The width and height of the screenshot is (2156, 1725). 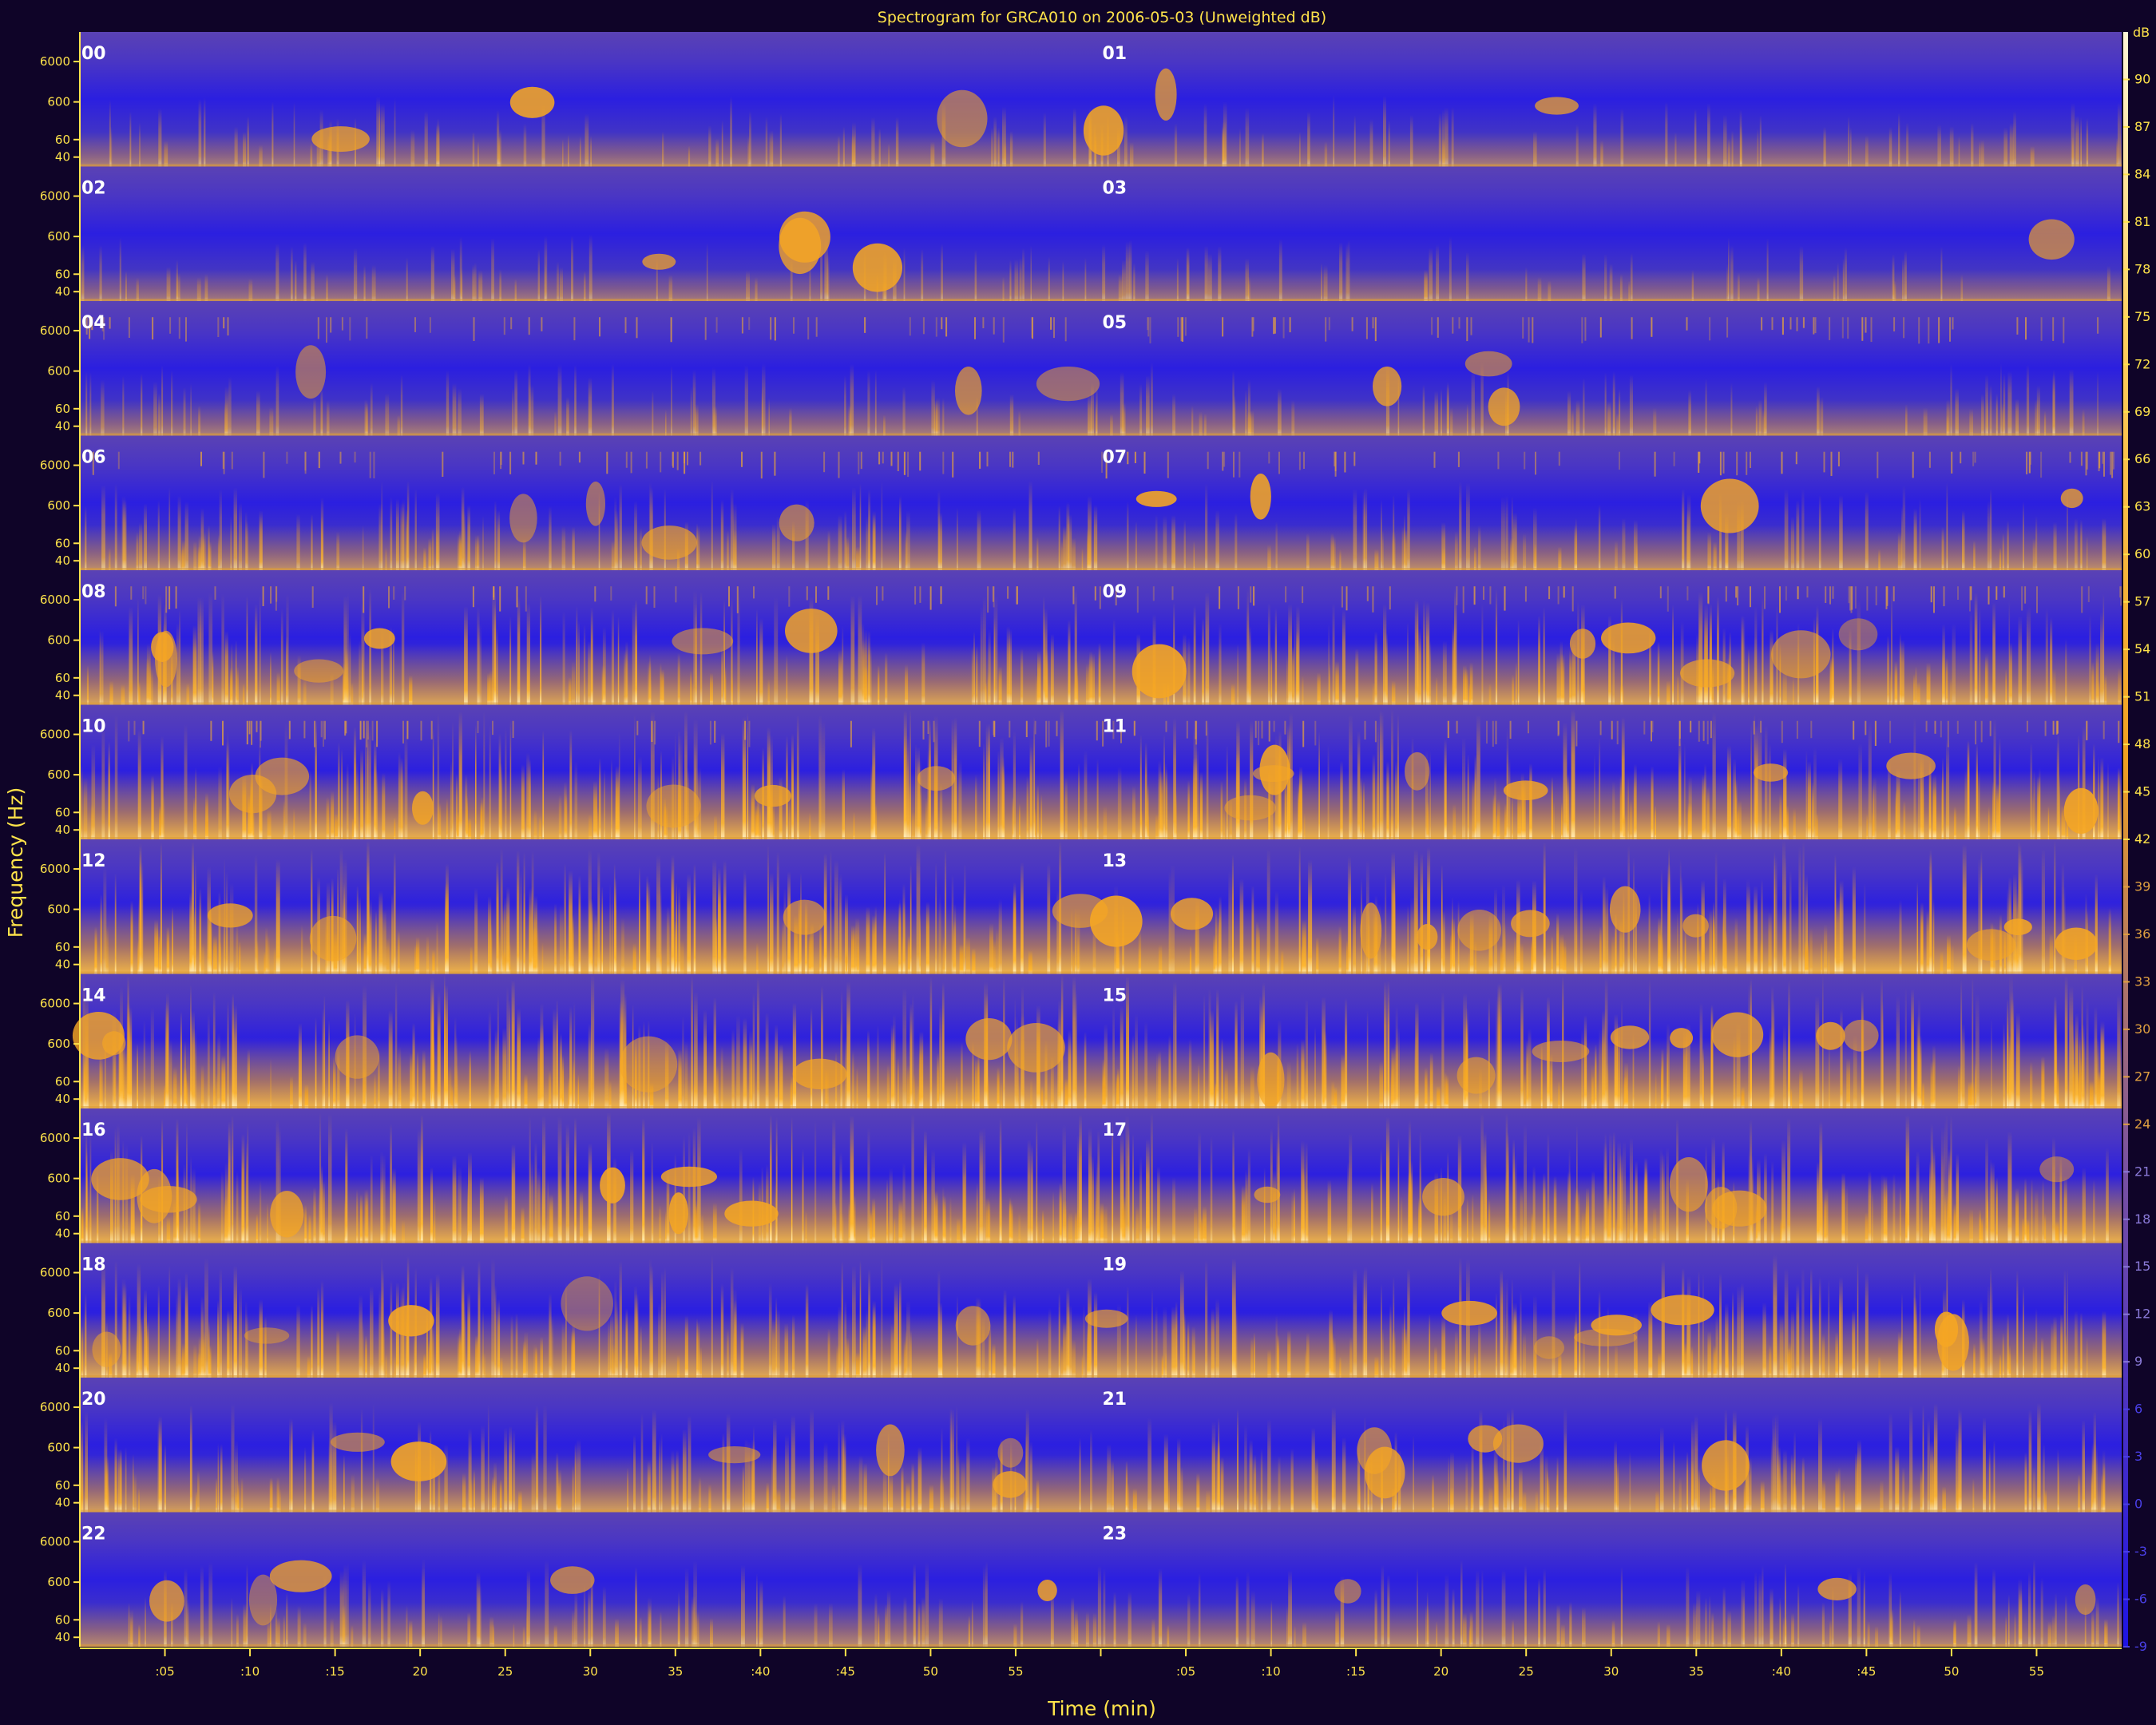 What do you see at coordinates (2142, 412) in the screenshot?
I see `db-tick-label: 69` at bounding box center [2142, 412].